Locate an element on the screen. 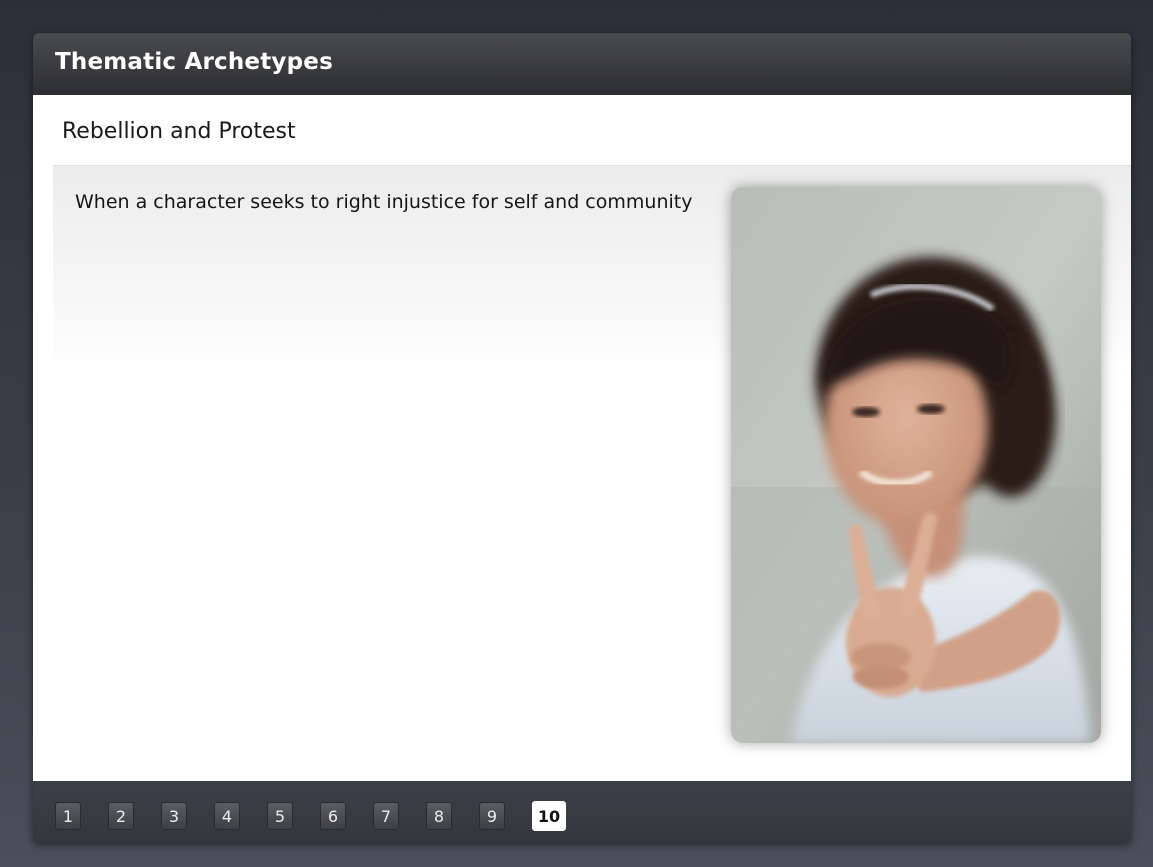 This screenshot has height=867, width=1153. page-button-1: 1 is located at coordinates (68, 816).